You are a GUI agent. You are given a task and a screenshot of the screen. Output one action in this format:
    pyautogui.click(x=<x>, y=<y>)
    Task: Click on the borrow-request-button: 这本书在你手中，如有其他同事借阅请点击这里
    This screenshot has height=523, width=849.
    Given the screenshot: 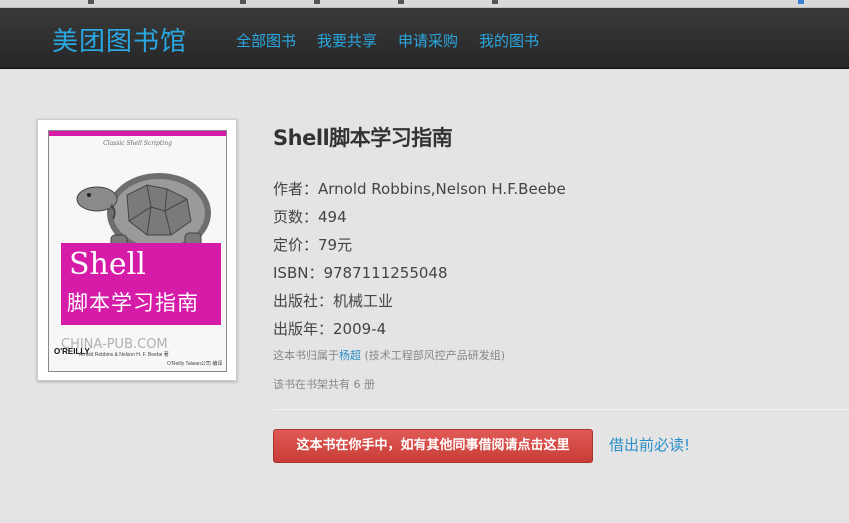 What is the action you would take?
    pyautogui.click(x=433, y=446)
    